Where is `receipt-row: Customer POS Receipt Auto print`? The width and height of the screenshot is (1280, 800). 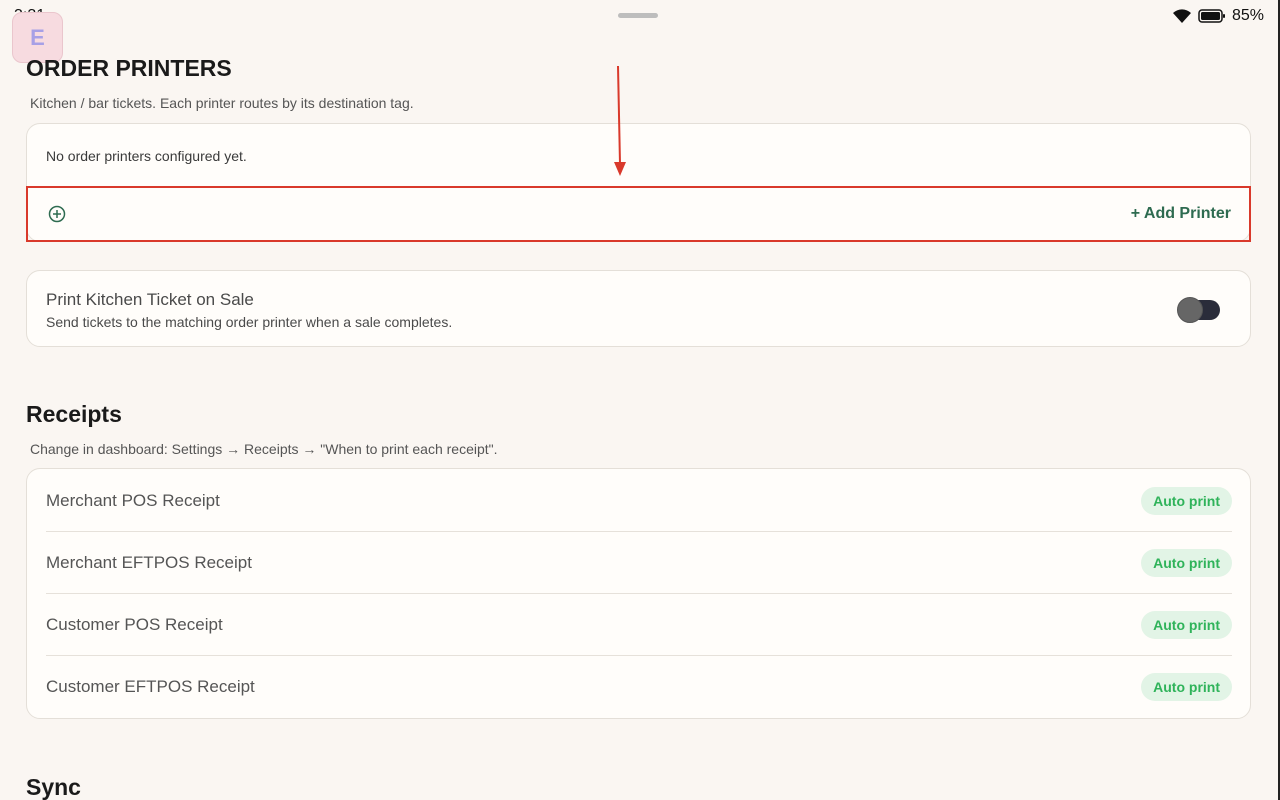
receipt-row: Customer POS Receipt Auto print is located at coordinates (639, 625).